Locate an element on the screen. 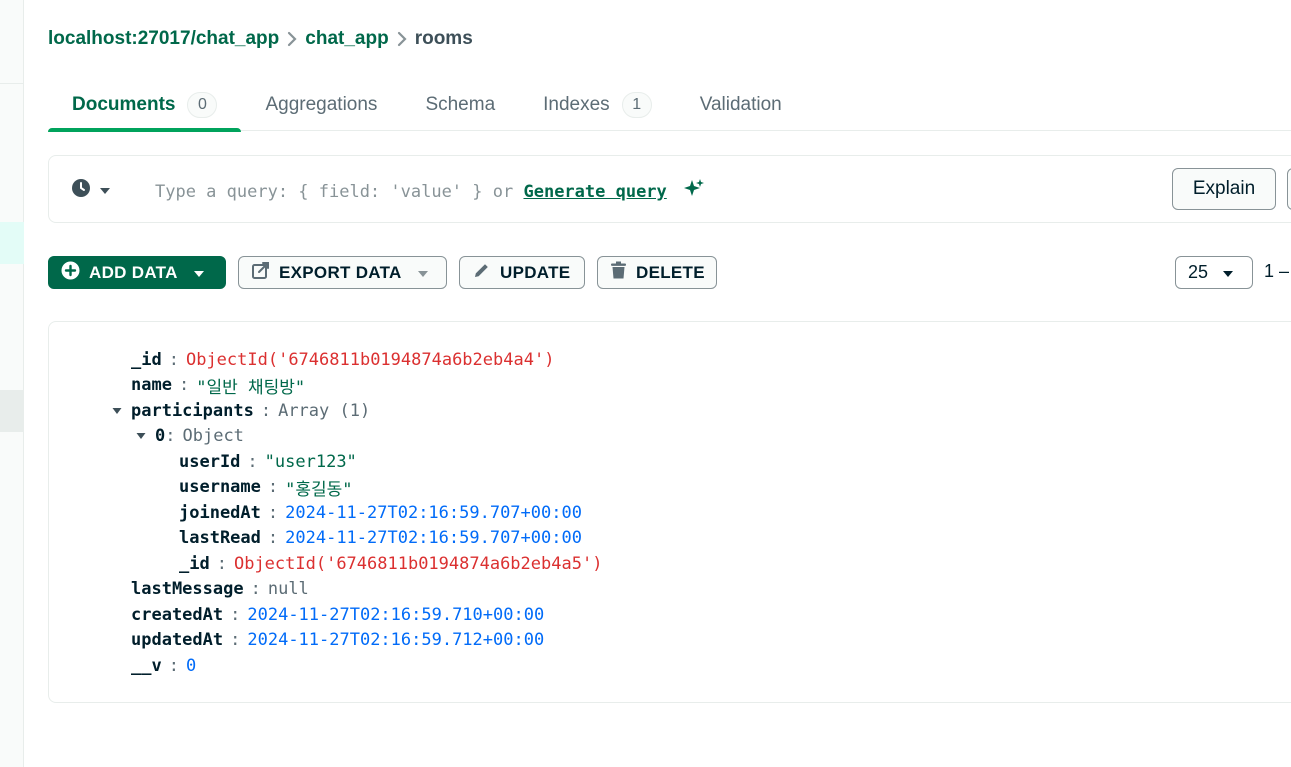 The image size is (1291, 767). page-size-value: 25 is located at coordinates (1198, 272).